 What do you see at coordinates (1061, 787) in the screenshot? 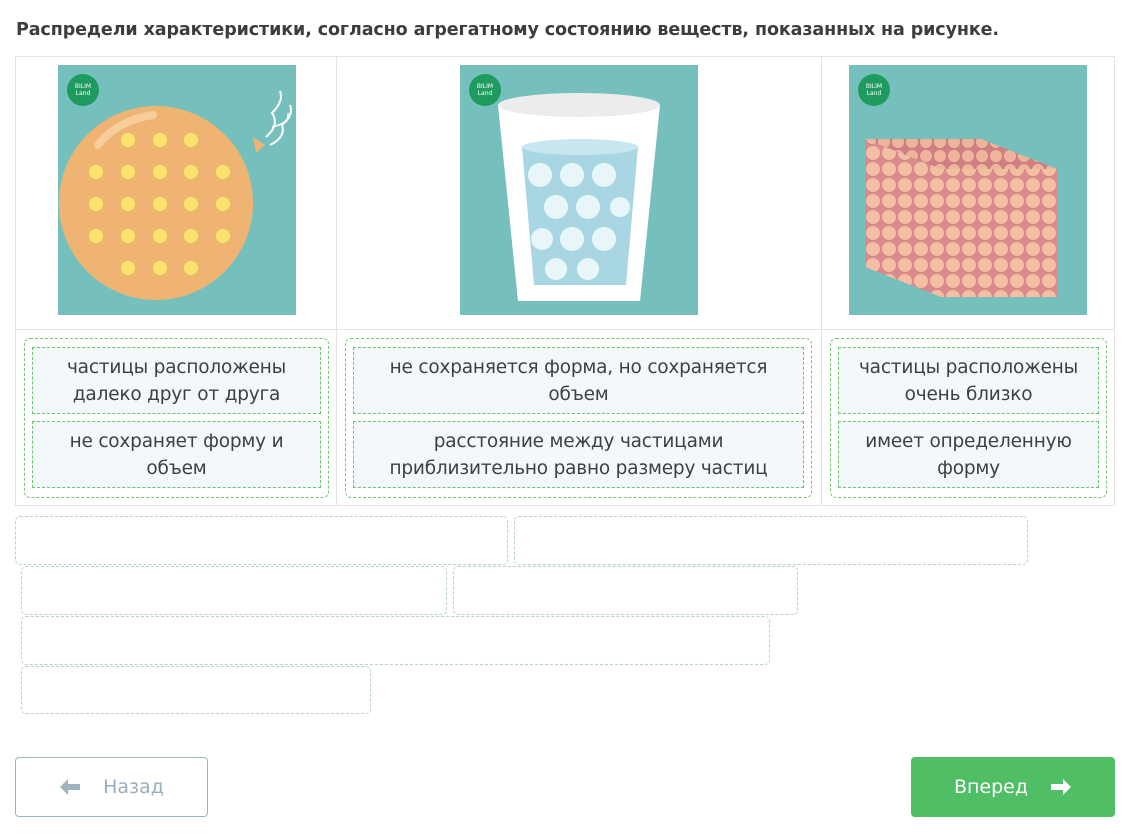
I see `arrow-right-icon` at bounding box center [1061, 787].